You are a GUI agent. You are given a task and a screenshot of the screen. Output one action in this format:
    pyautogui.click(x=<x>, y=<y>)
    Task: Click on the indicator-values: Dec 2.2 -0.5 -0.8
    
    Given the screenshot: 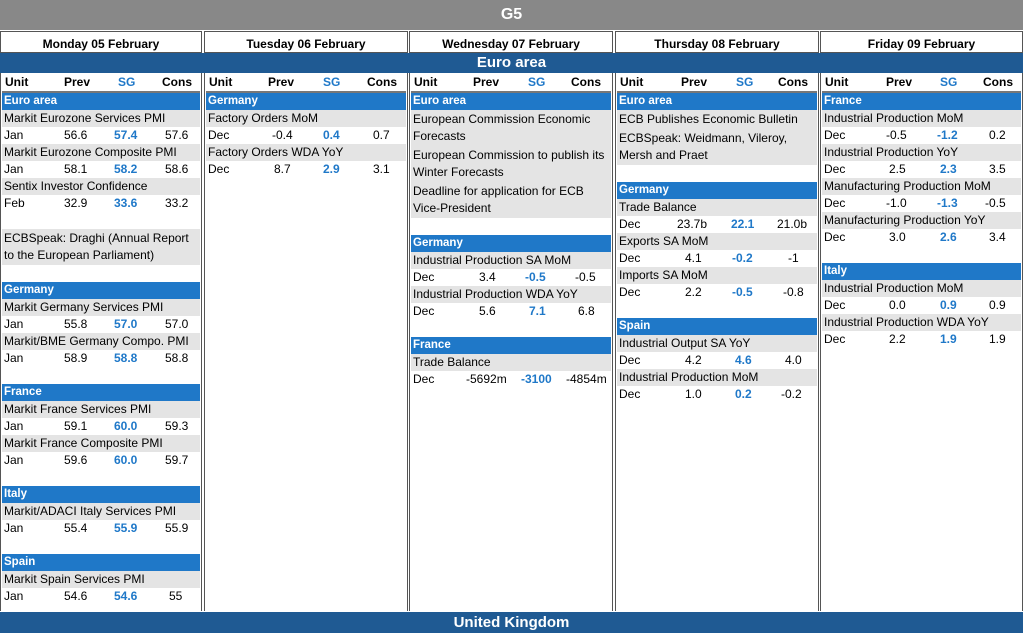 What is the action you would take?
    pyautogui.click(x=717, y=292)
    